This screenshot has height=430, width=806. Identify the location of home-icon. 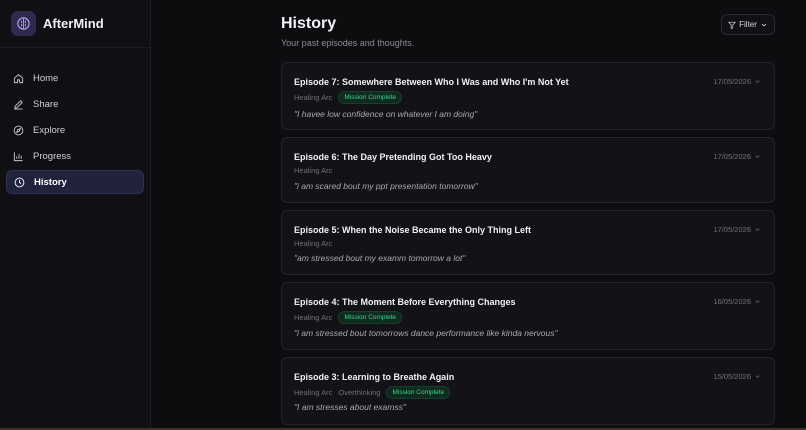
(18, 78).